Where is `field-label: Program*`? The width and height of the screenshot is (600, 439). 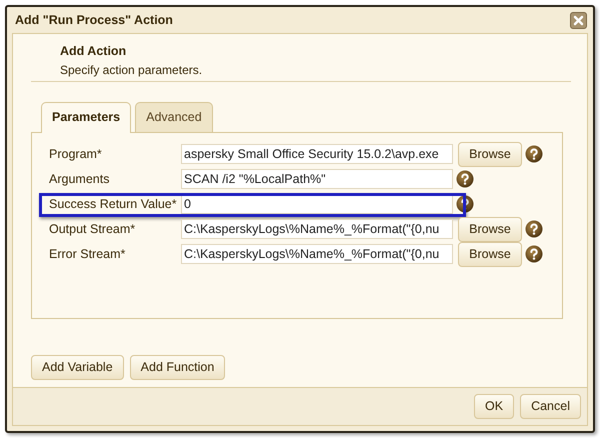
field-label: Program* is located at coordinates (75, 154).